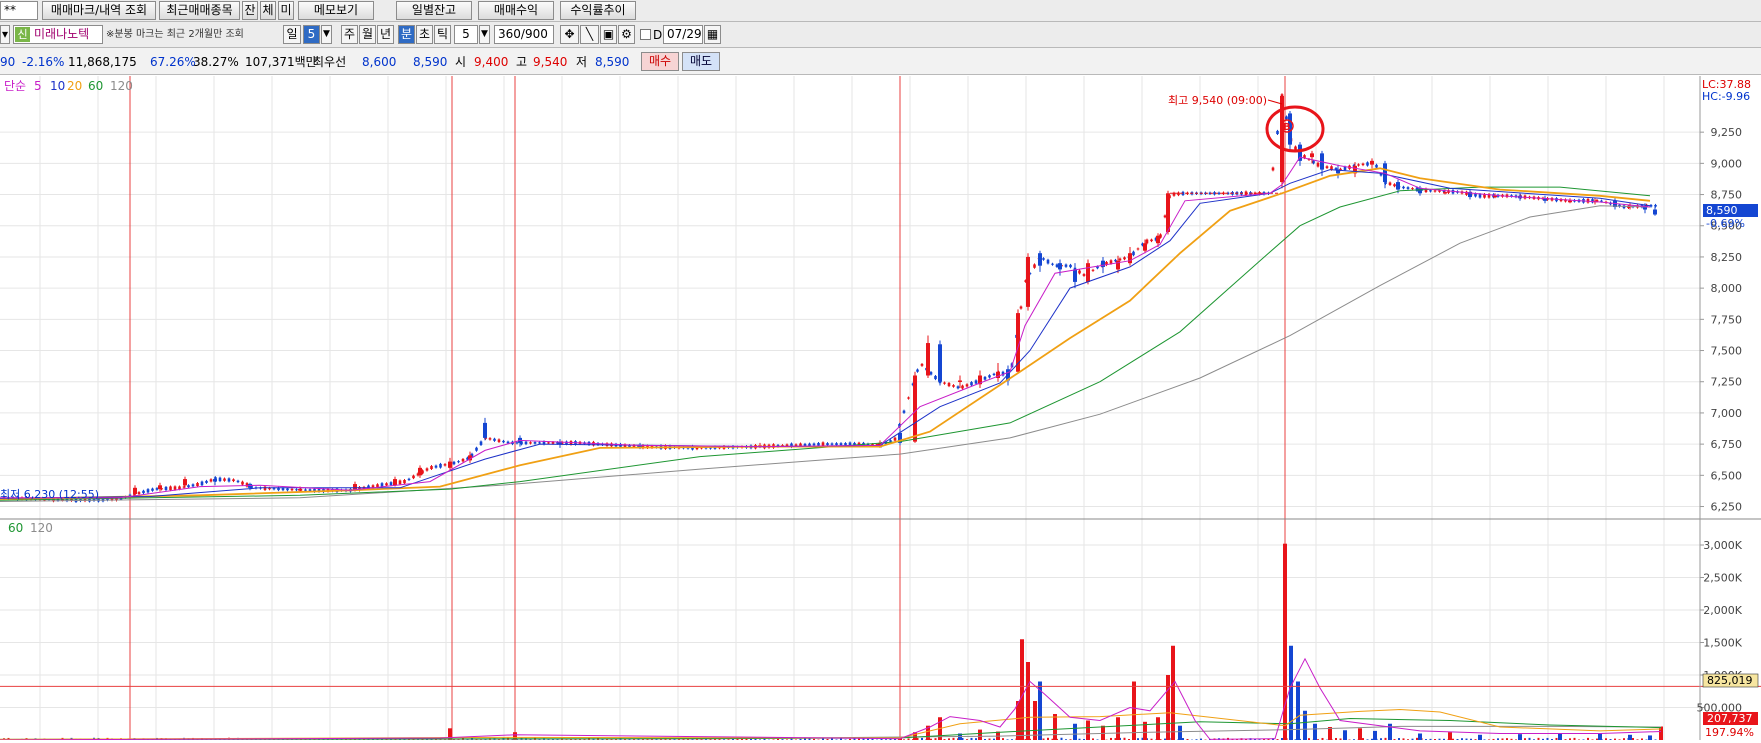  What do you see at coordinates (19, 10) in the screenshot?
I see `stock-code-input: **` at bounding box center [19, 10].